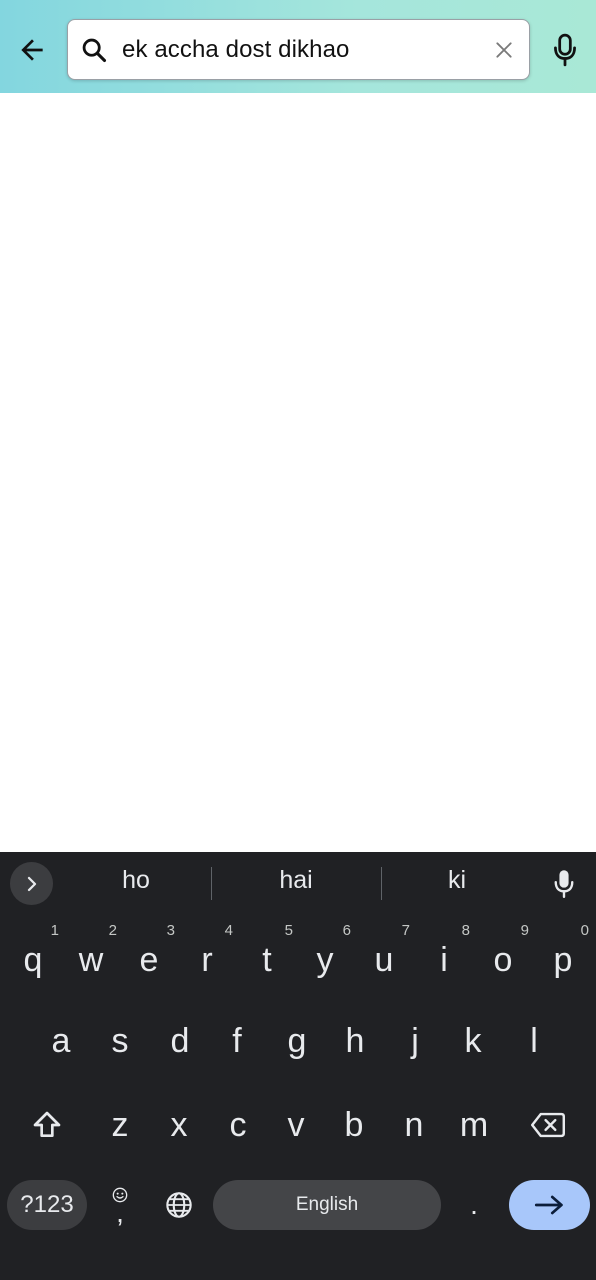 Image resolution: width=596 pixels, height=1280 pixels. Describe the element at coordinates (180, 1041) in the screenshot. I see `key-d: d` at that location.